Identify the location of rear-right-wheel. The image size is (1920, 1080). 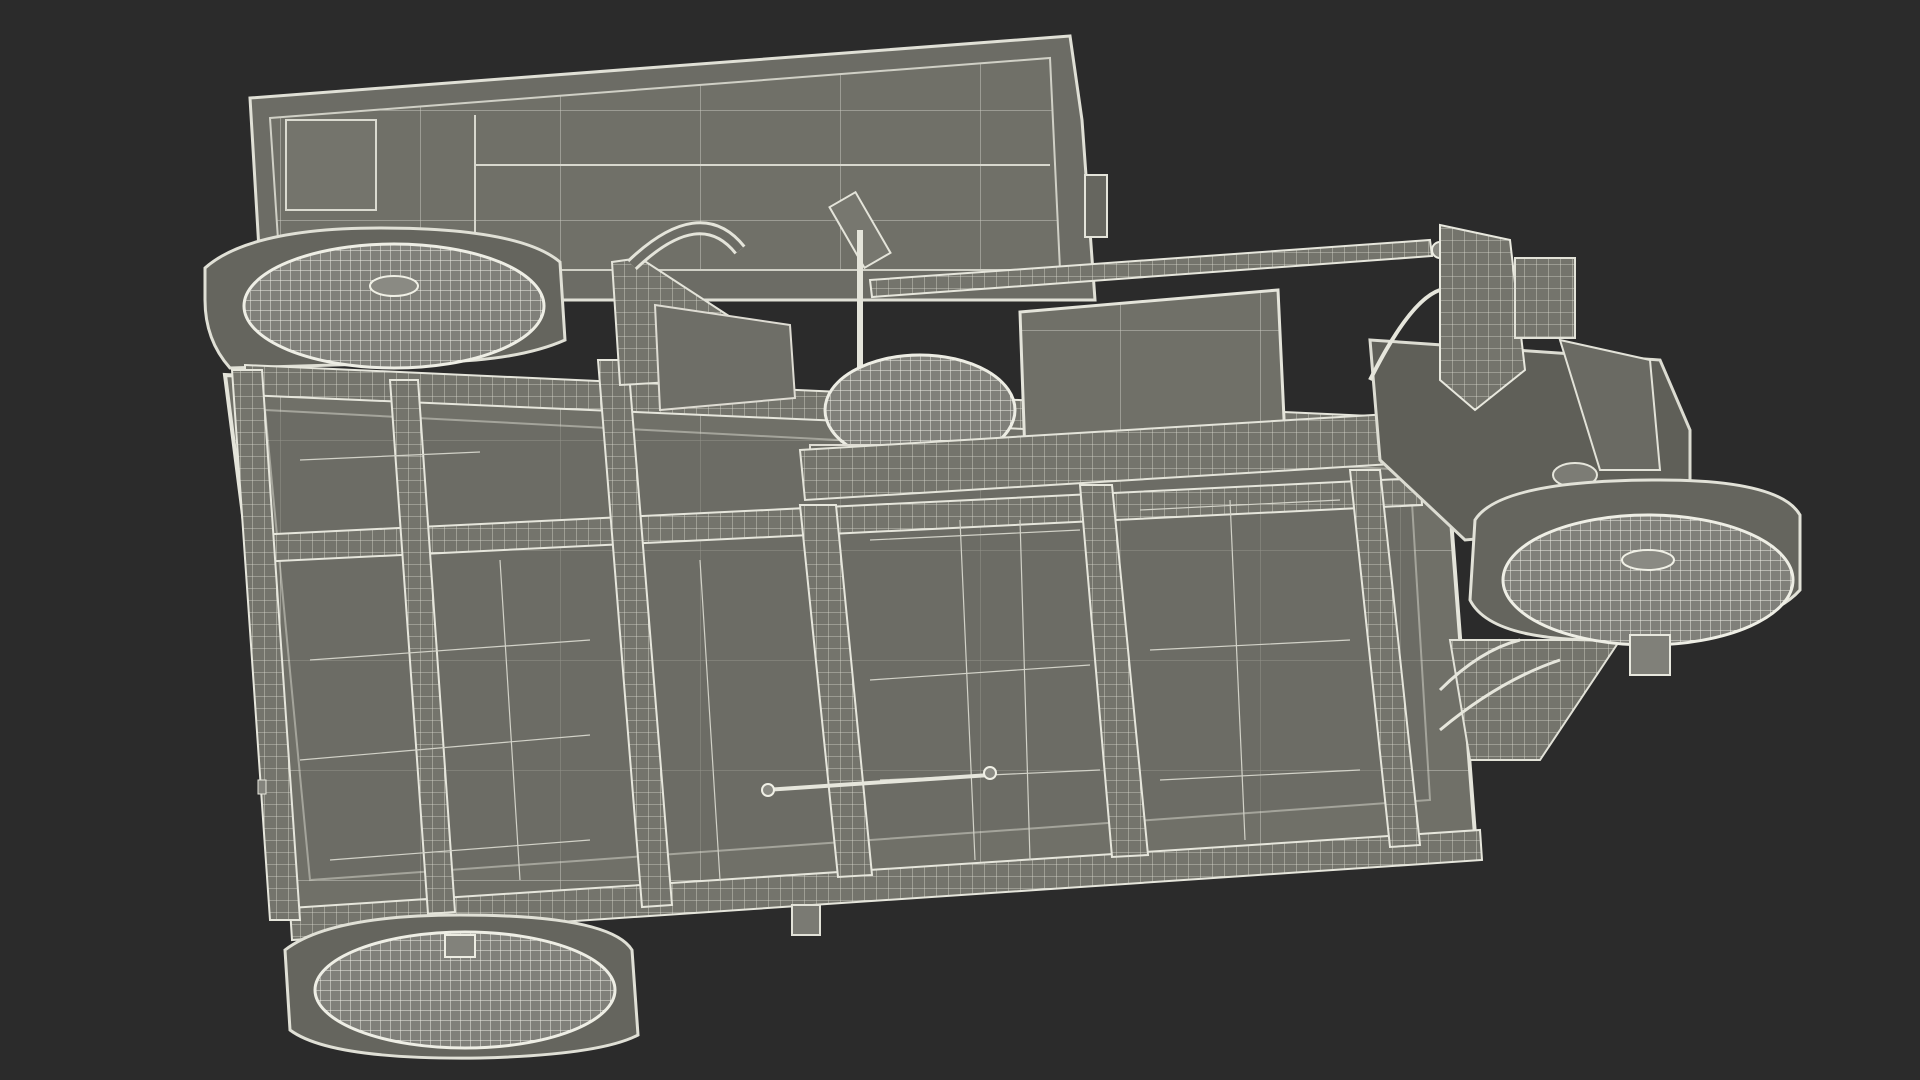
(461, 986).